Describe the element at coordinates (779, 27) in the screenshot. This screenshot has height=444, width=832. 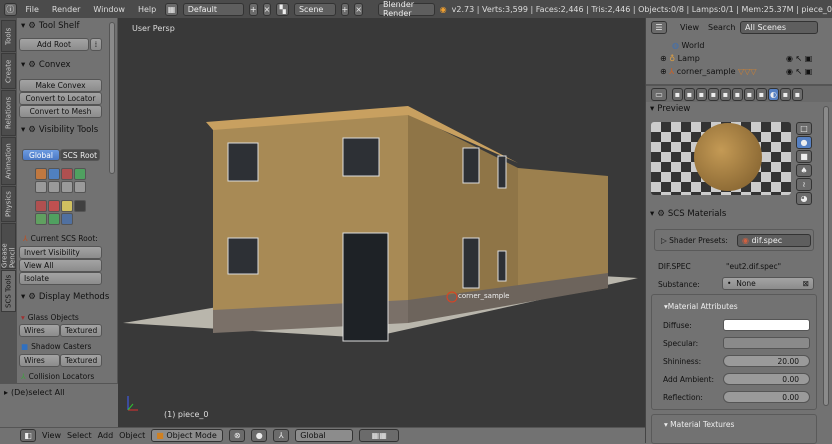
I see `display-mode-select: All Scenes` at that location.